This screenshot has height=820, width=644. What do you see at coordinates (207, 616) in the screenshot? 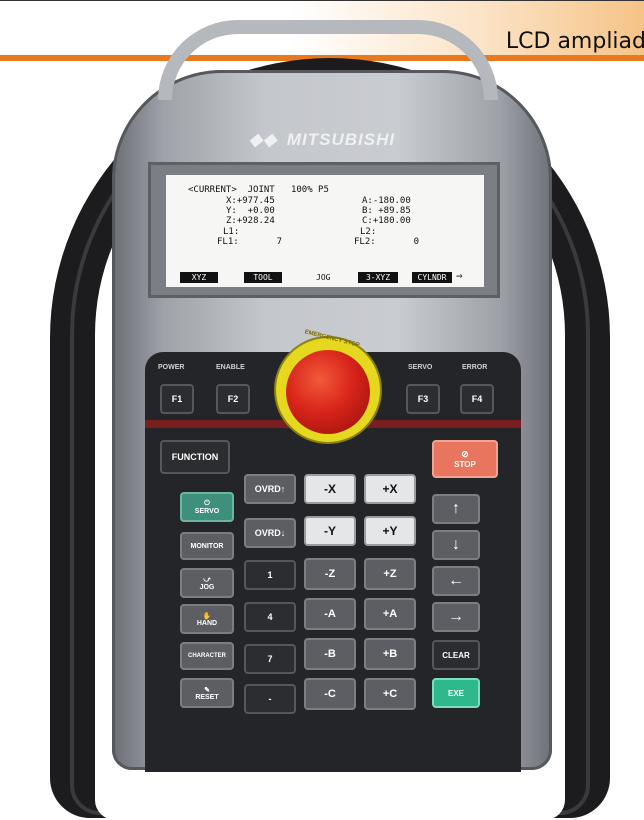
I see `hand-icon: ✋` at bounding box center [207, 616].